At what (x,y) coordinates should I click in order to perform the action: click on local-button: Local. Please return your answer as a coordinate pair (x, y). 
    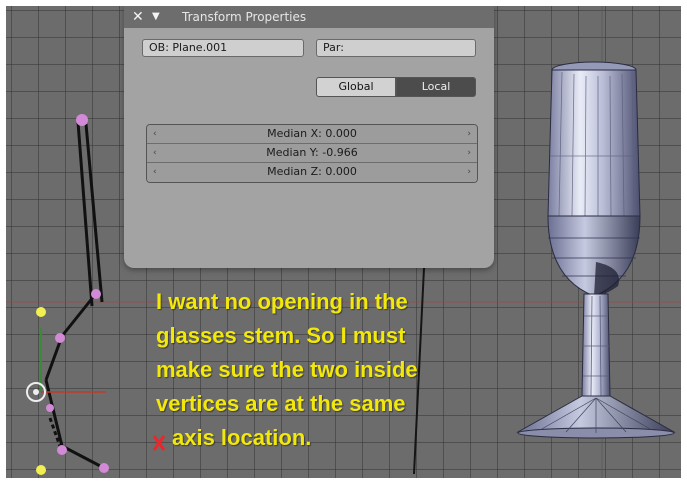
    Looking at the image, I should click on (436, 87).